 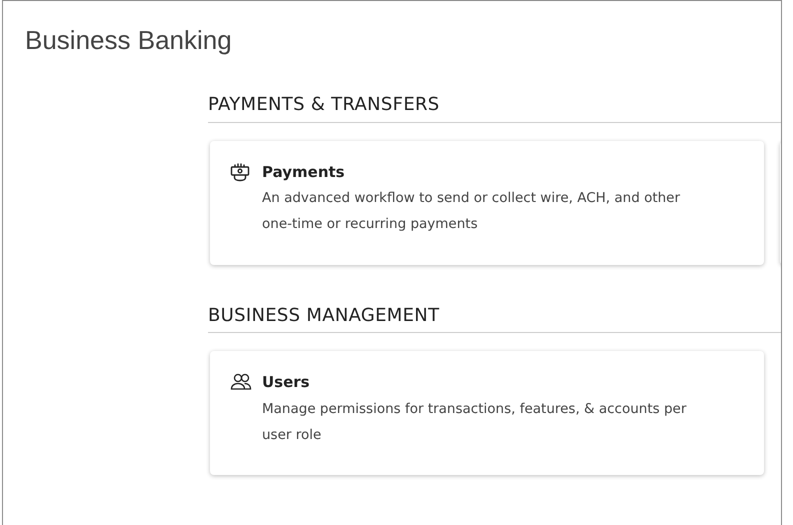 I want to click on card-title: Payments, so click(x=303, y=172).